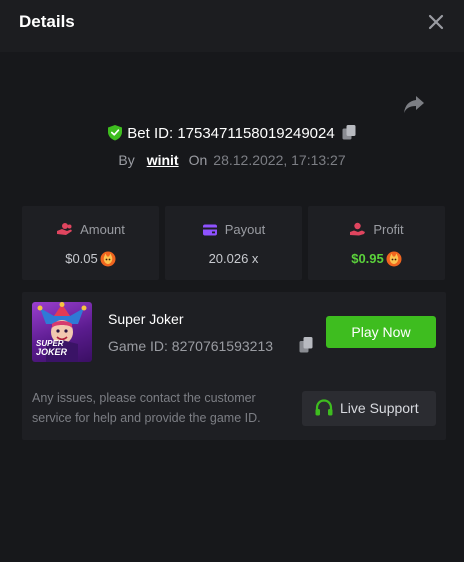 Image resolution: width=464 pixels, height=562 pixels. What do you see at coordinates (65, 229) in the screenshot?
I see `coins-hand-icon` at bounding box center [65, 229].